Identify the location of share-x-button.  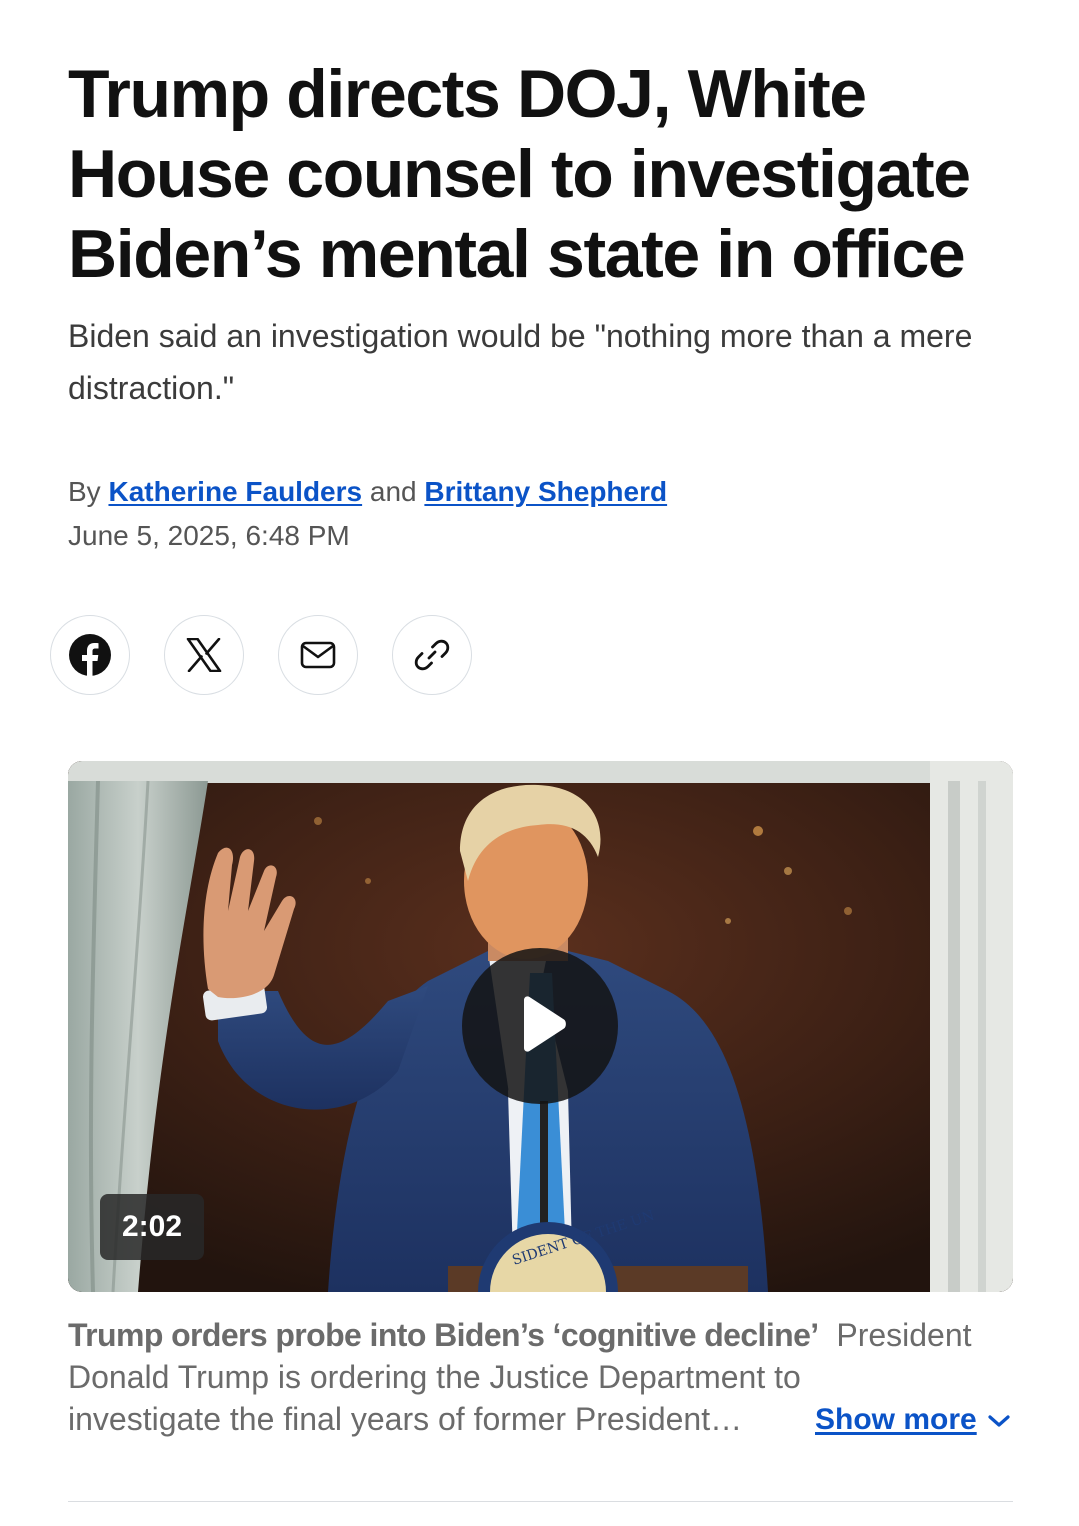
(204, 655).